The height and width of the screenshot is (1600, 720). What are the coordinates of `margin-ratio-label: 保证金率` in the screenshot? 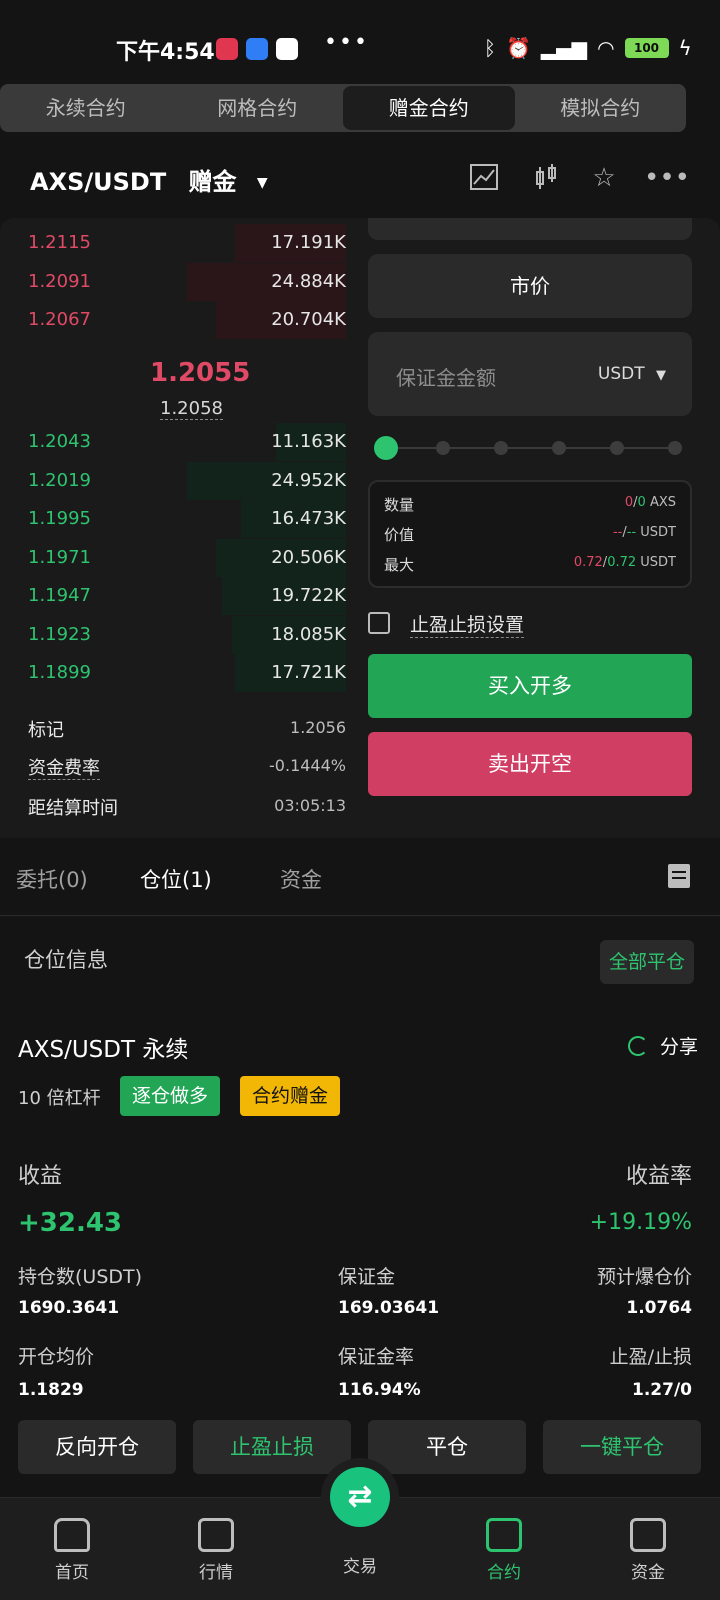 It's located at (376, 1357).